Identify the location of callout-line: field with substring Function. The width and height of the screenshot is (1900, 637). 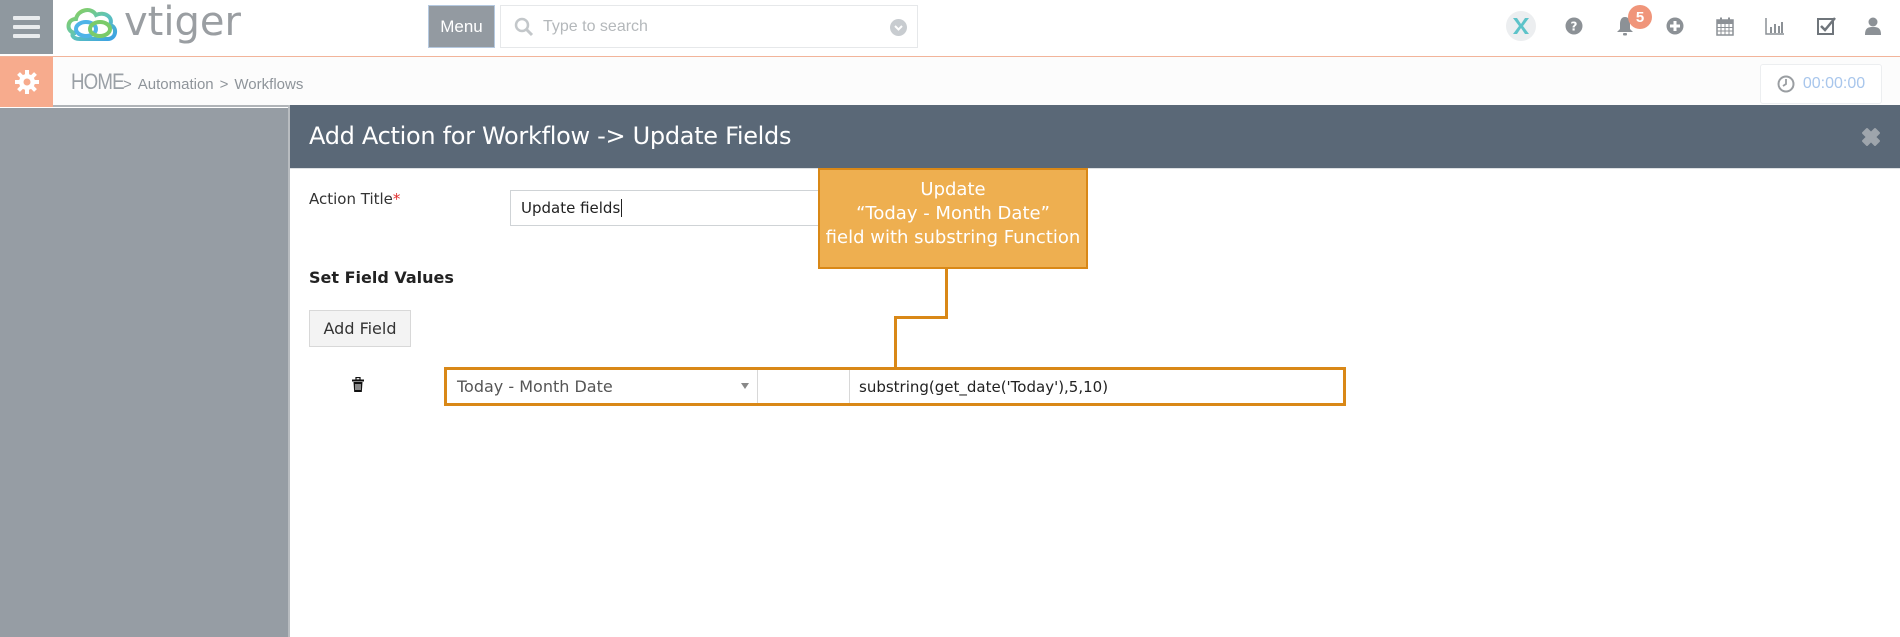
(953, 237).